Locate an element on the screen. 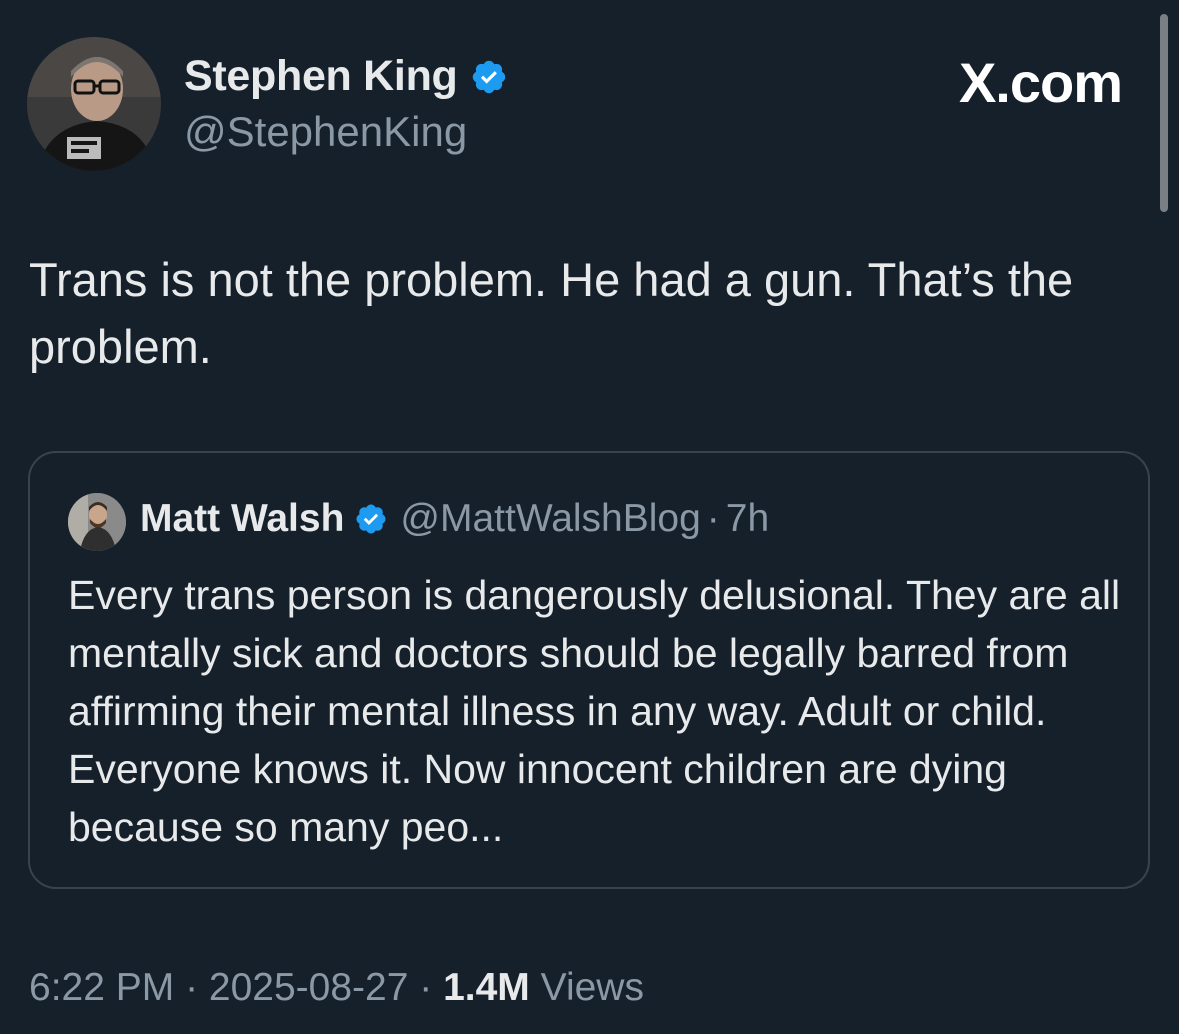 This screenshot has height=1034, width=1179. author-display-name-row: Stephen King is located at coordinates (346, 76).